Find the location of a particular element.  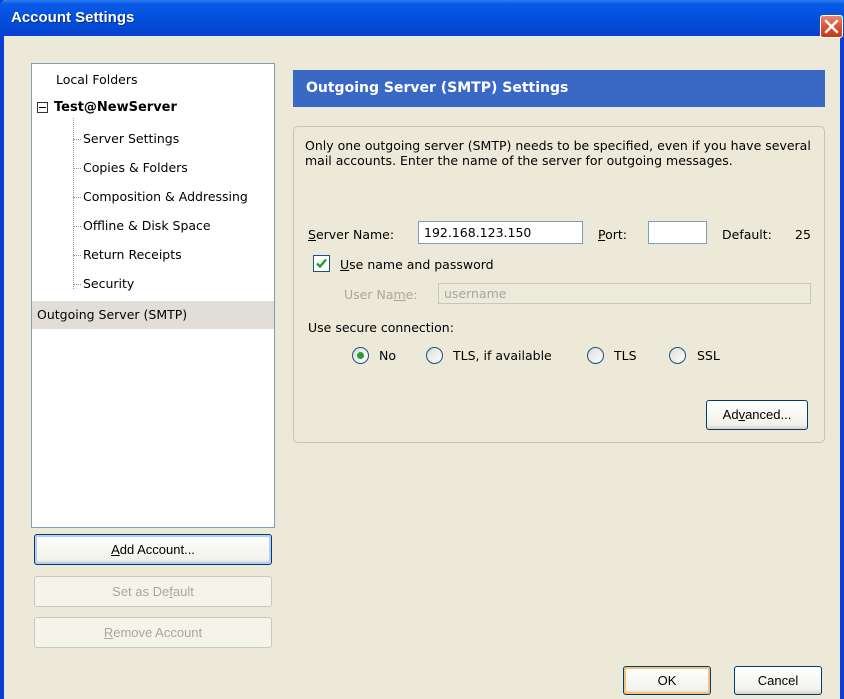

tree-item-outgoing-server: Outgoing Server (SMTP) is located at coordinates (153, 315).